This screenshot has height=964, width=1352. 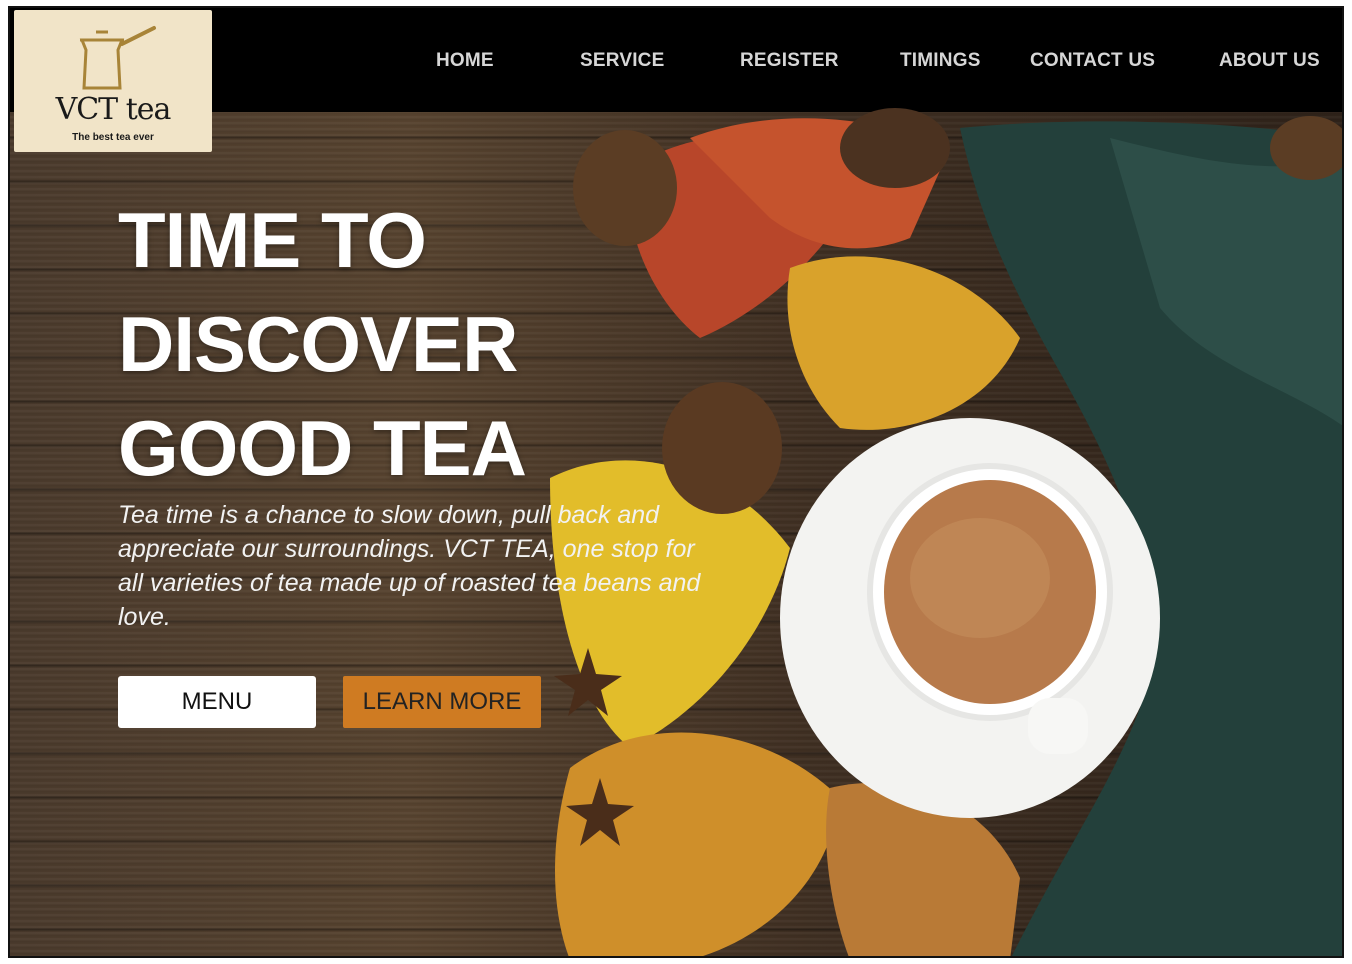 What do you see at coordinates (272, 240) in the screenshot?
I see `headline-line-1: TIME TO` at bounding box center [272, 240].